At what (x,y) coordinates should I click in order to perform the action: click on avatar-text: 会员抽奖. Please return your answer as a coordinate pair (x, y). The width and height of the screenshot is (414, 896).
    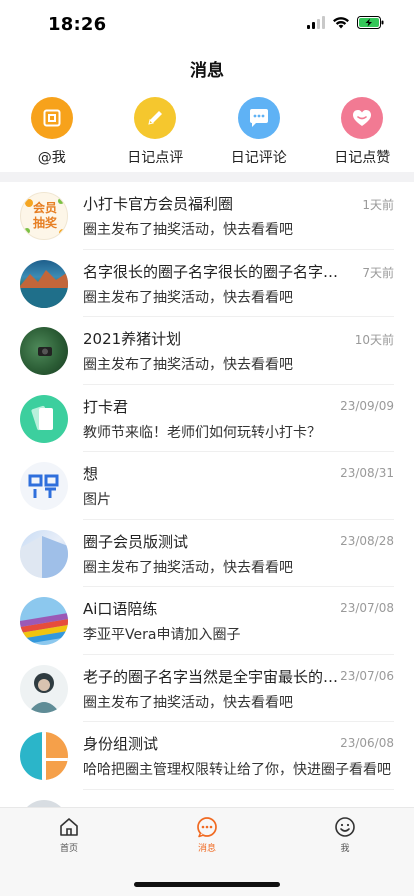
    Looking at the image, I should click on (44, 215).